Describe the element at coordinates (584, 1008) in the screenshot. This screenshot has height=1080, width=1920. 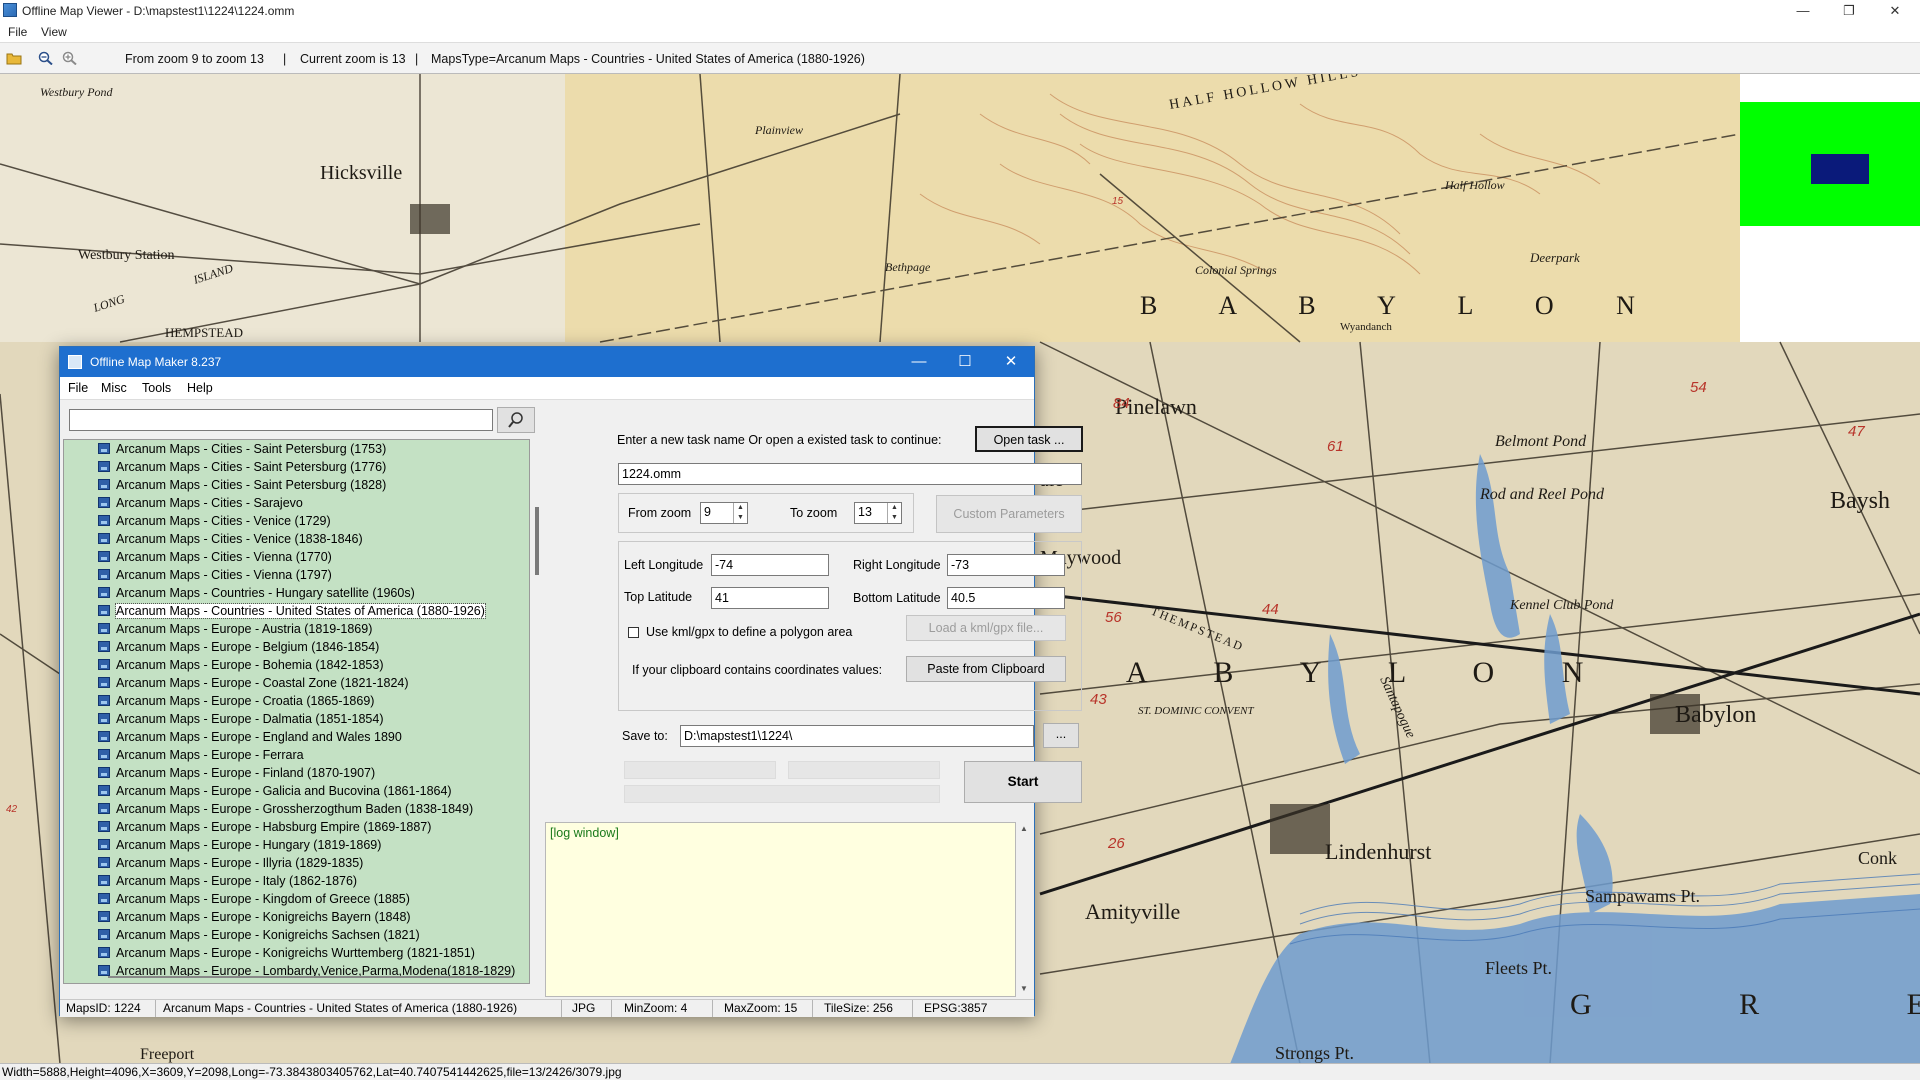
I see `status-format: JPG` at that location.